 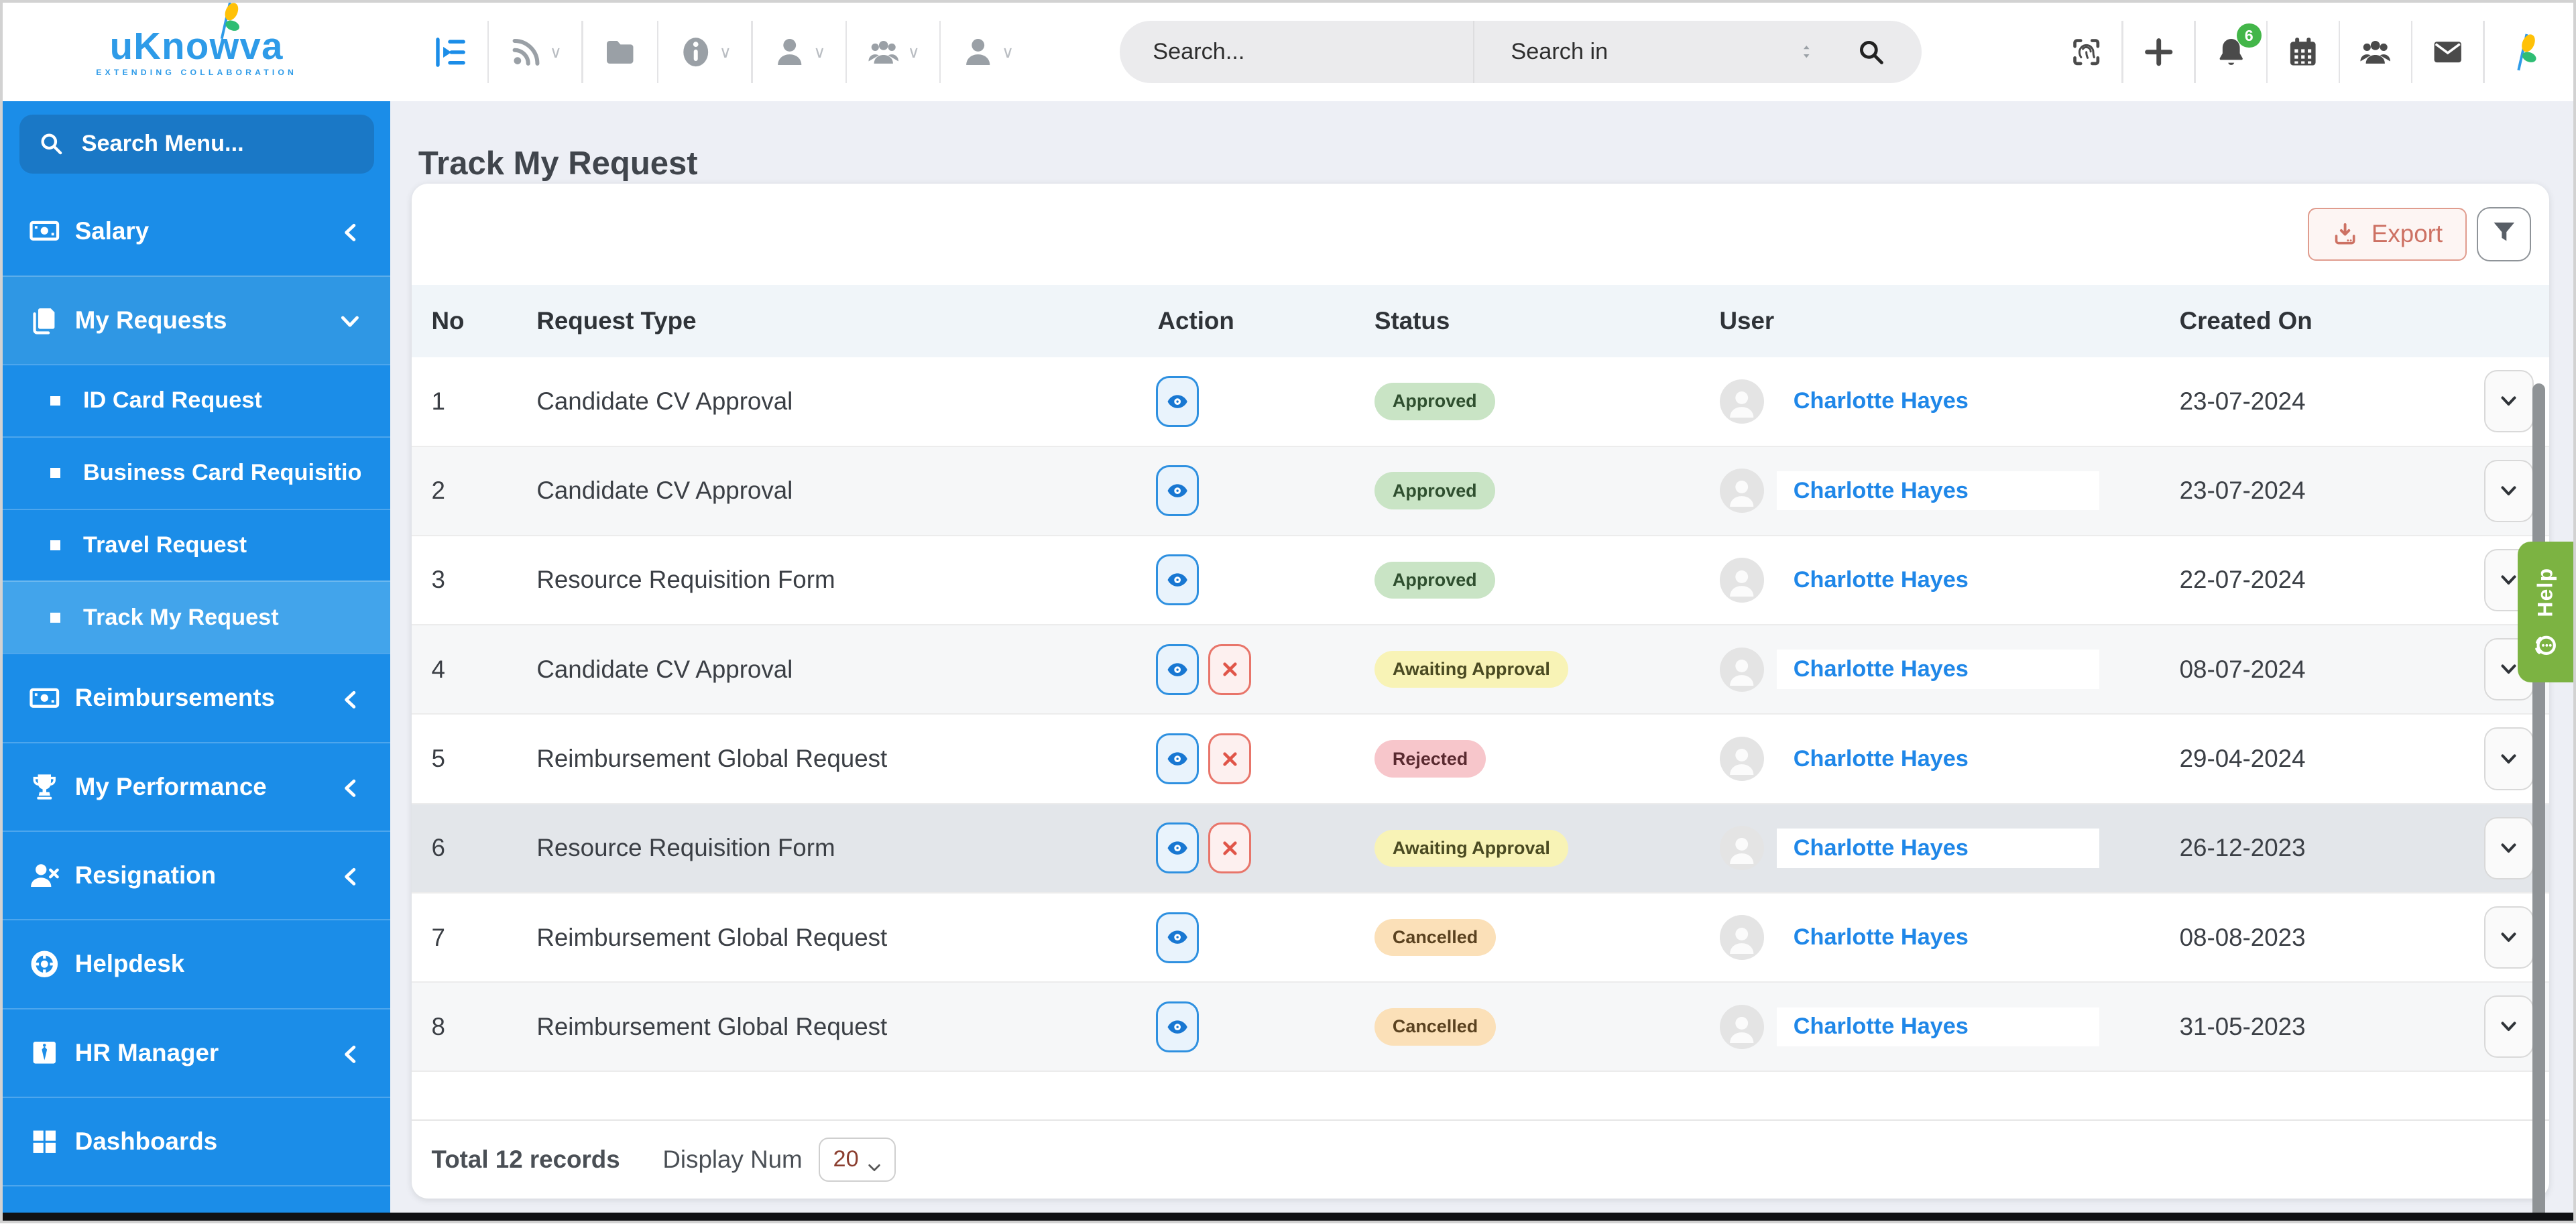 What do you see at coordinates (2242, 848) in the screenshot?
I see `created-on-date: 26-12-2023` at bounding box center [2242, 848].